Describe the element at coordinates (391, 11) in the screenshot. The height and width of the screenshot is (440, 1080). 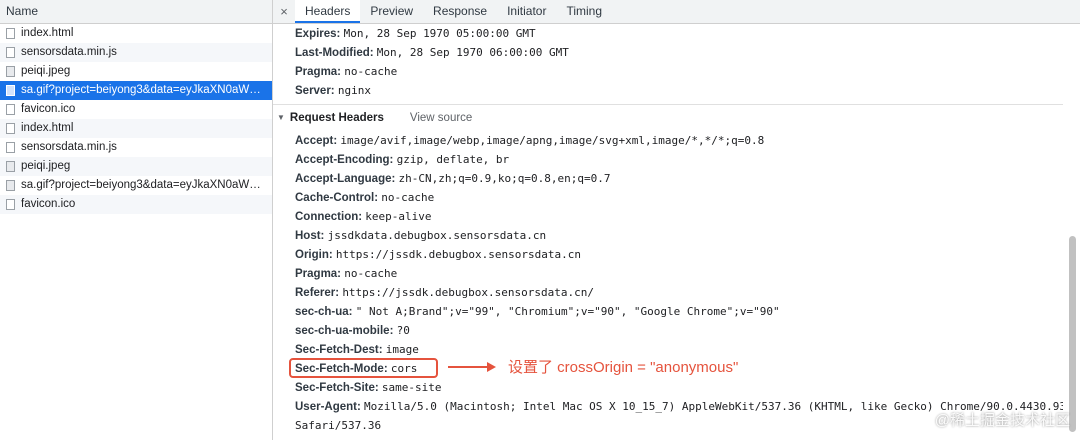
I see `tab-preview: Preview` at that location.